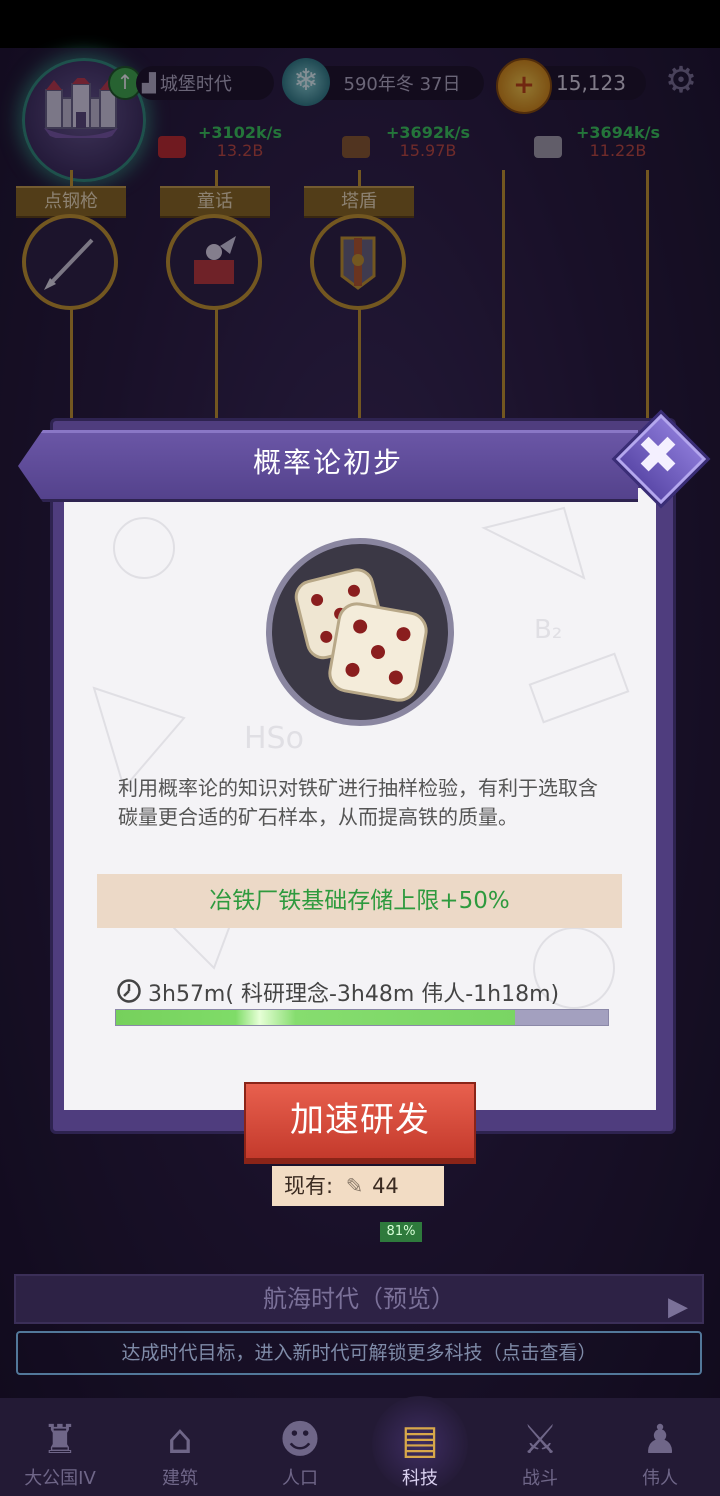 Image resolution: width=720 pixels, height=1496 pixels. I want to click on owned-items: 现有: ✎ 44, so click(358, 1186).